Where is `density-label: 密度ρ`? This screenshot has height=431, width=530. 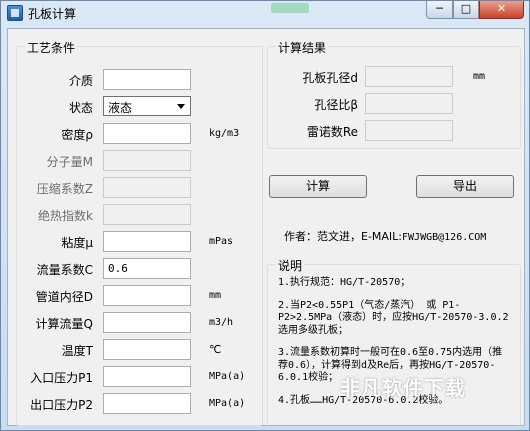
density-label: 密度ρ is located at coordinates (77, 135).